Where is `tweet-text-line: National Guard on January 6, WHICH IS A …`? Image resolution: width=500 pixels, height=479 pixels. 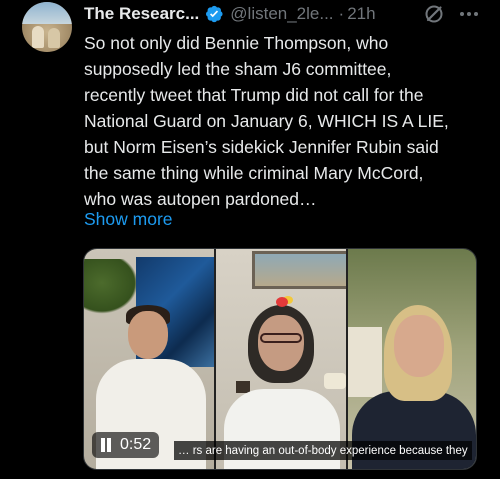 tweet-text-line: National Guard on January 6, WHICH IS A … is located at coordinates (266, 121).